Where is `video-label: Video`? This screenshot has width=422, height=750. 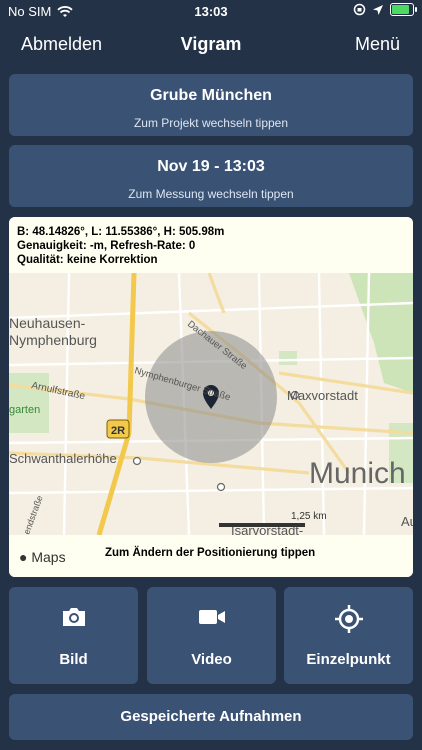 video-label: Video is located at coordinates (211, 659).